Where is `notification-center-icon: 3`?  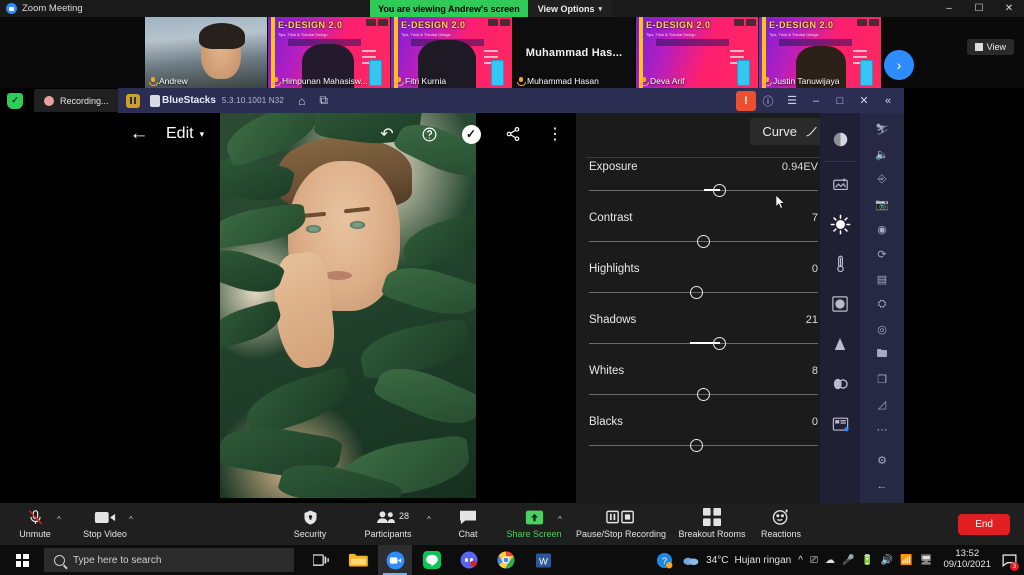
notification-center-icon: 3 is located at coordinates (1009, 560).